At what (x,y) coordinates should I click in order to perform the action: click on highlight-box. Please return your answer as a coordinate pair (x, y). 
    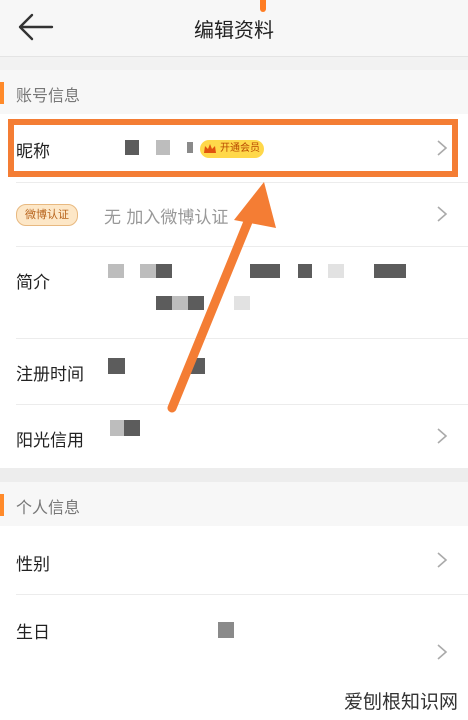
    Looking at the image, I should click on (233, 148).